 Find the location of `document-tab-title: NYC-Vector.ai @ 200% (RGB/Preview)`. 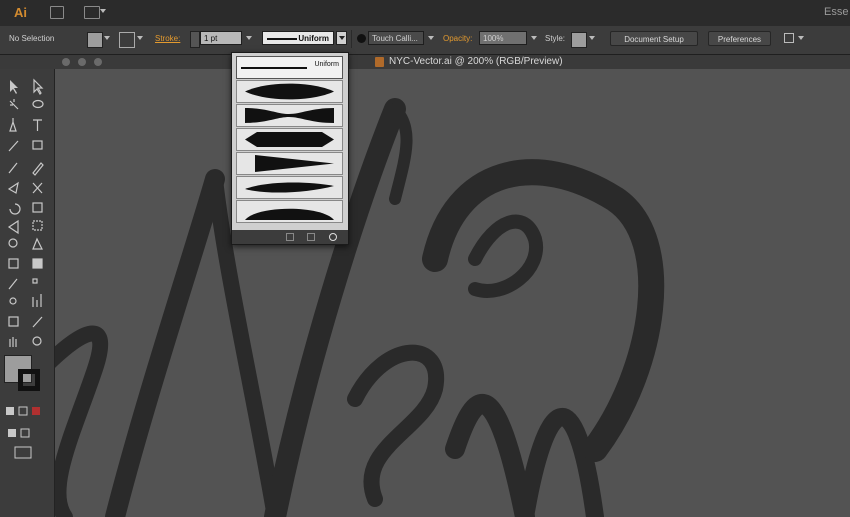

document-tab-title: NYC-Vector.ai @ 200% (RGB/Preview) is located at coordinates (476, 61).